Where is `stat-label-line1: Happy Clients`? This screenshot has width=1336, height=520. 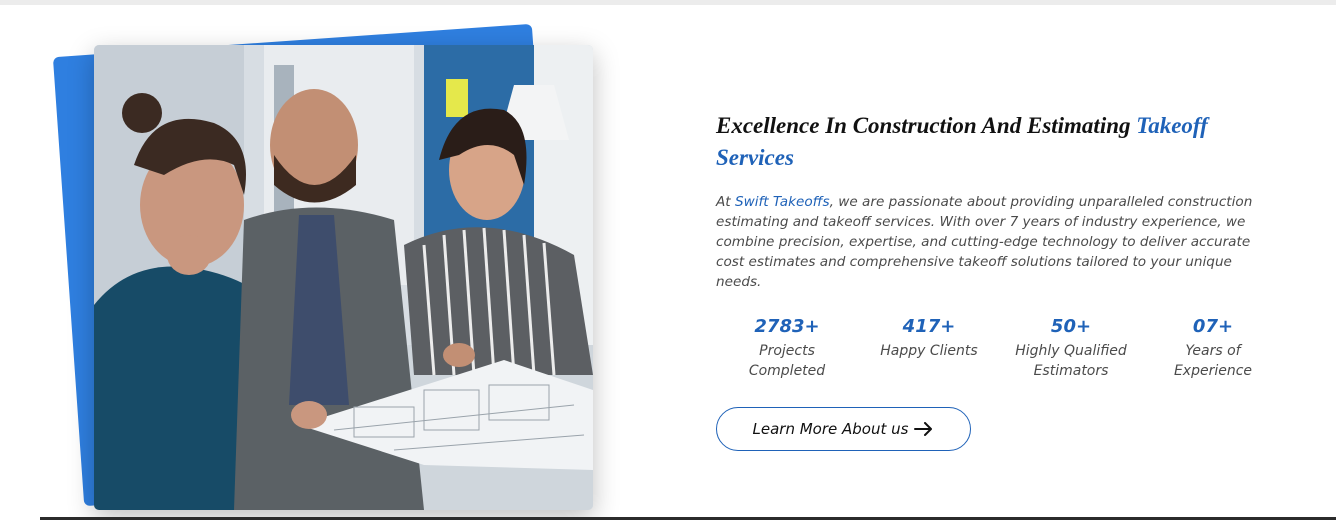 stat-label-line1: Happy Clients is located at coordinates (929, 351).